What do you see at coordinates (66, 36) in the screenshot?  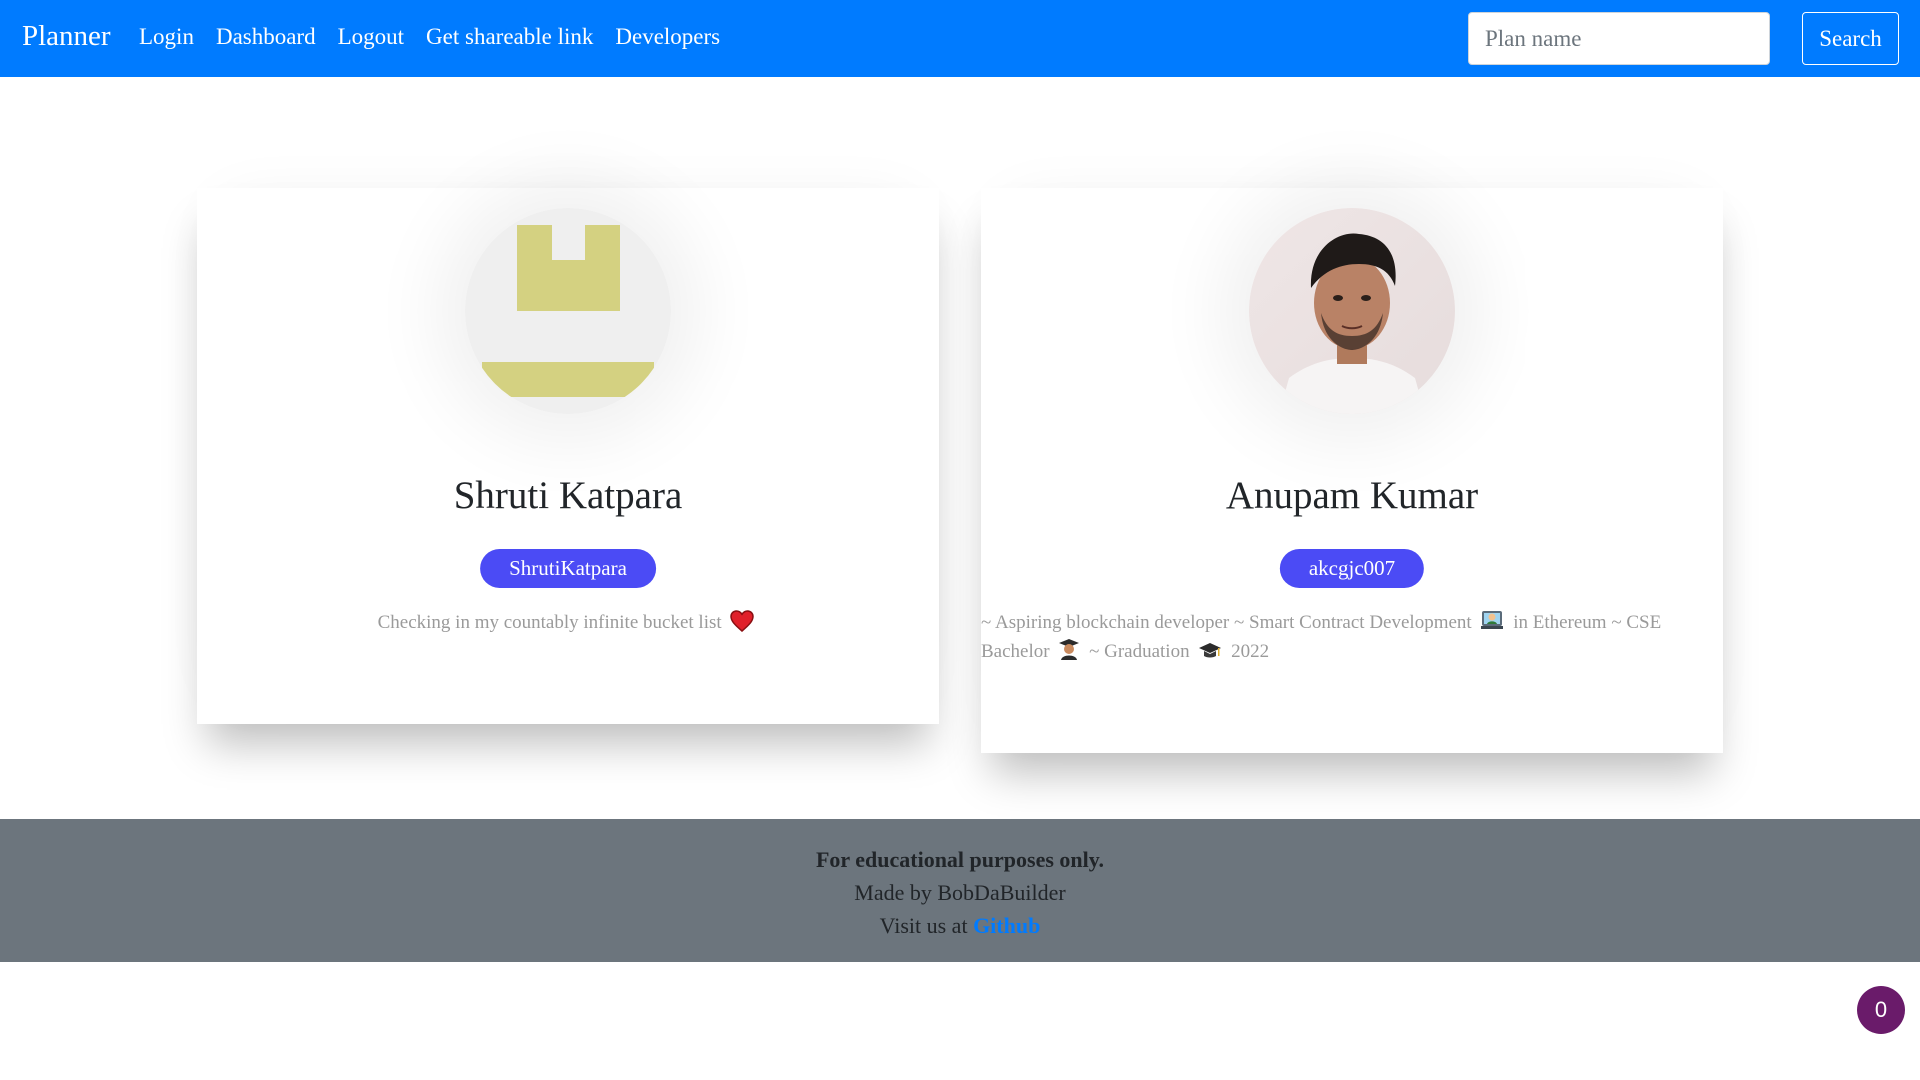 I see `brand-logo: Planner` at bounding box center [66, 36].